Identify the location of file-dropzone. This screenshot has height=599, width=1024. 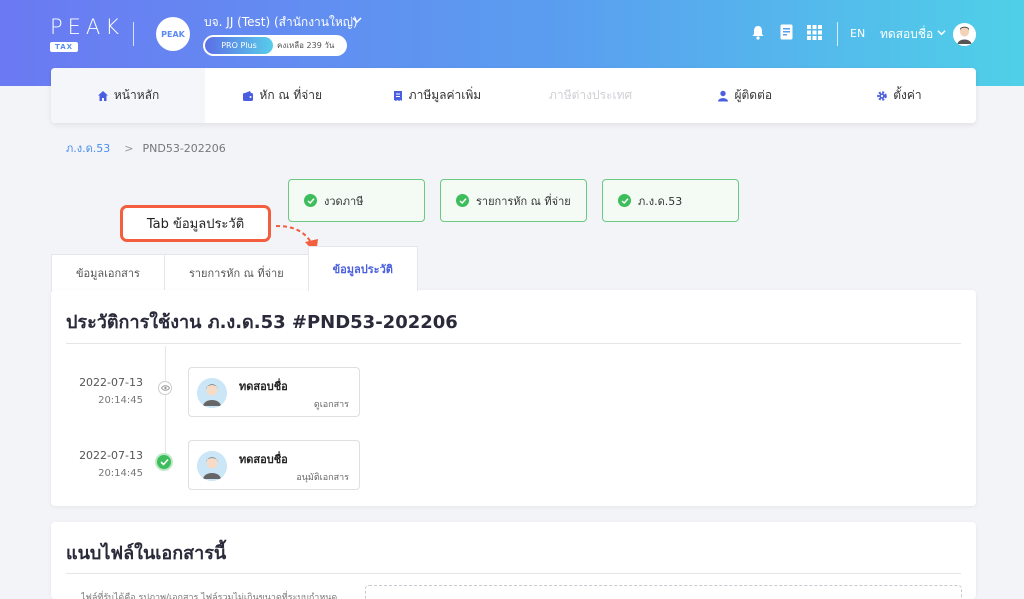
(663, 592).